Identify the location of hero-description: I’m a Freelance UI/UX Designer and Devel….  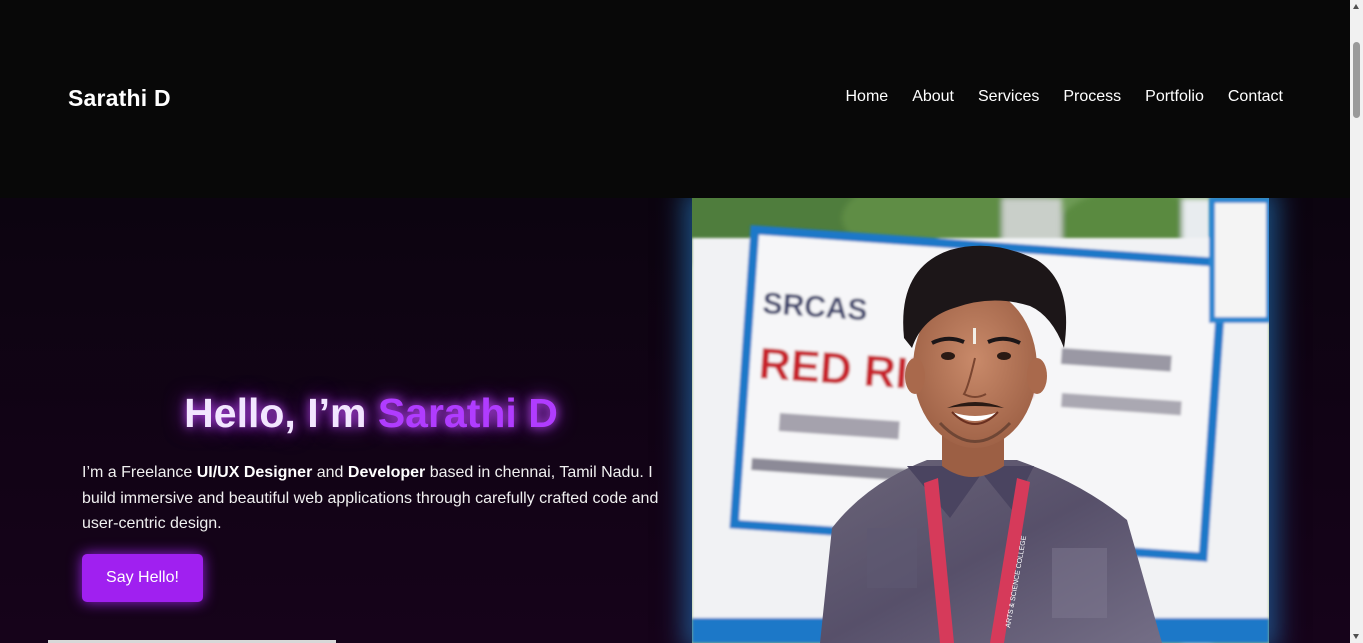
(377, 498).